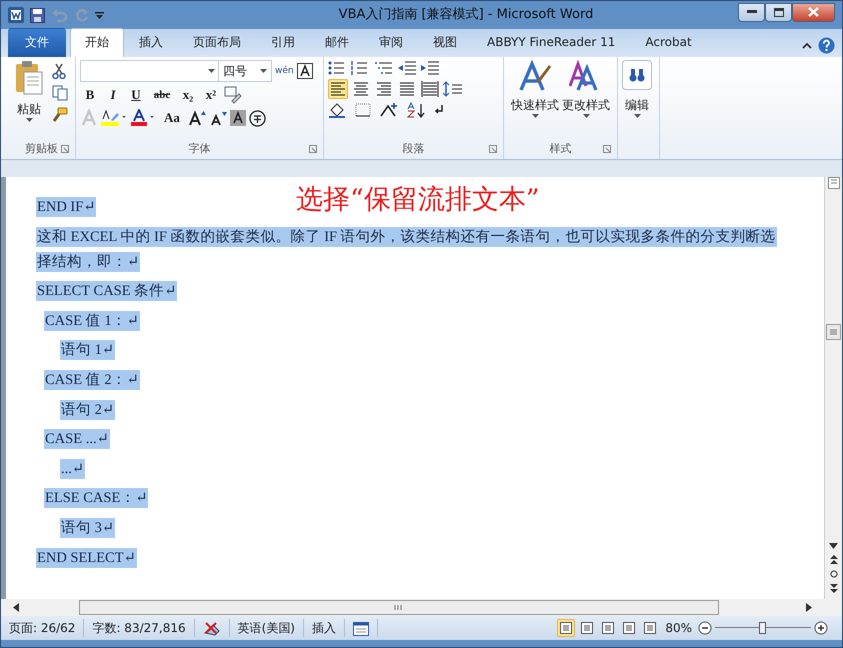  What do you see at coordinates (218, 118) in the screenshot?
I see `shrink-font-icon` at bounding box center [218, 118].